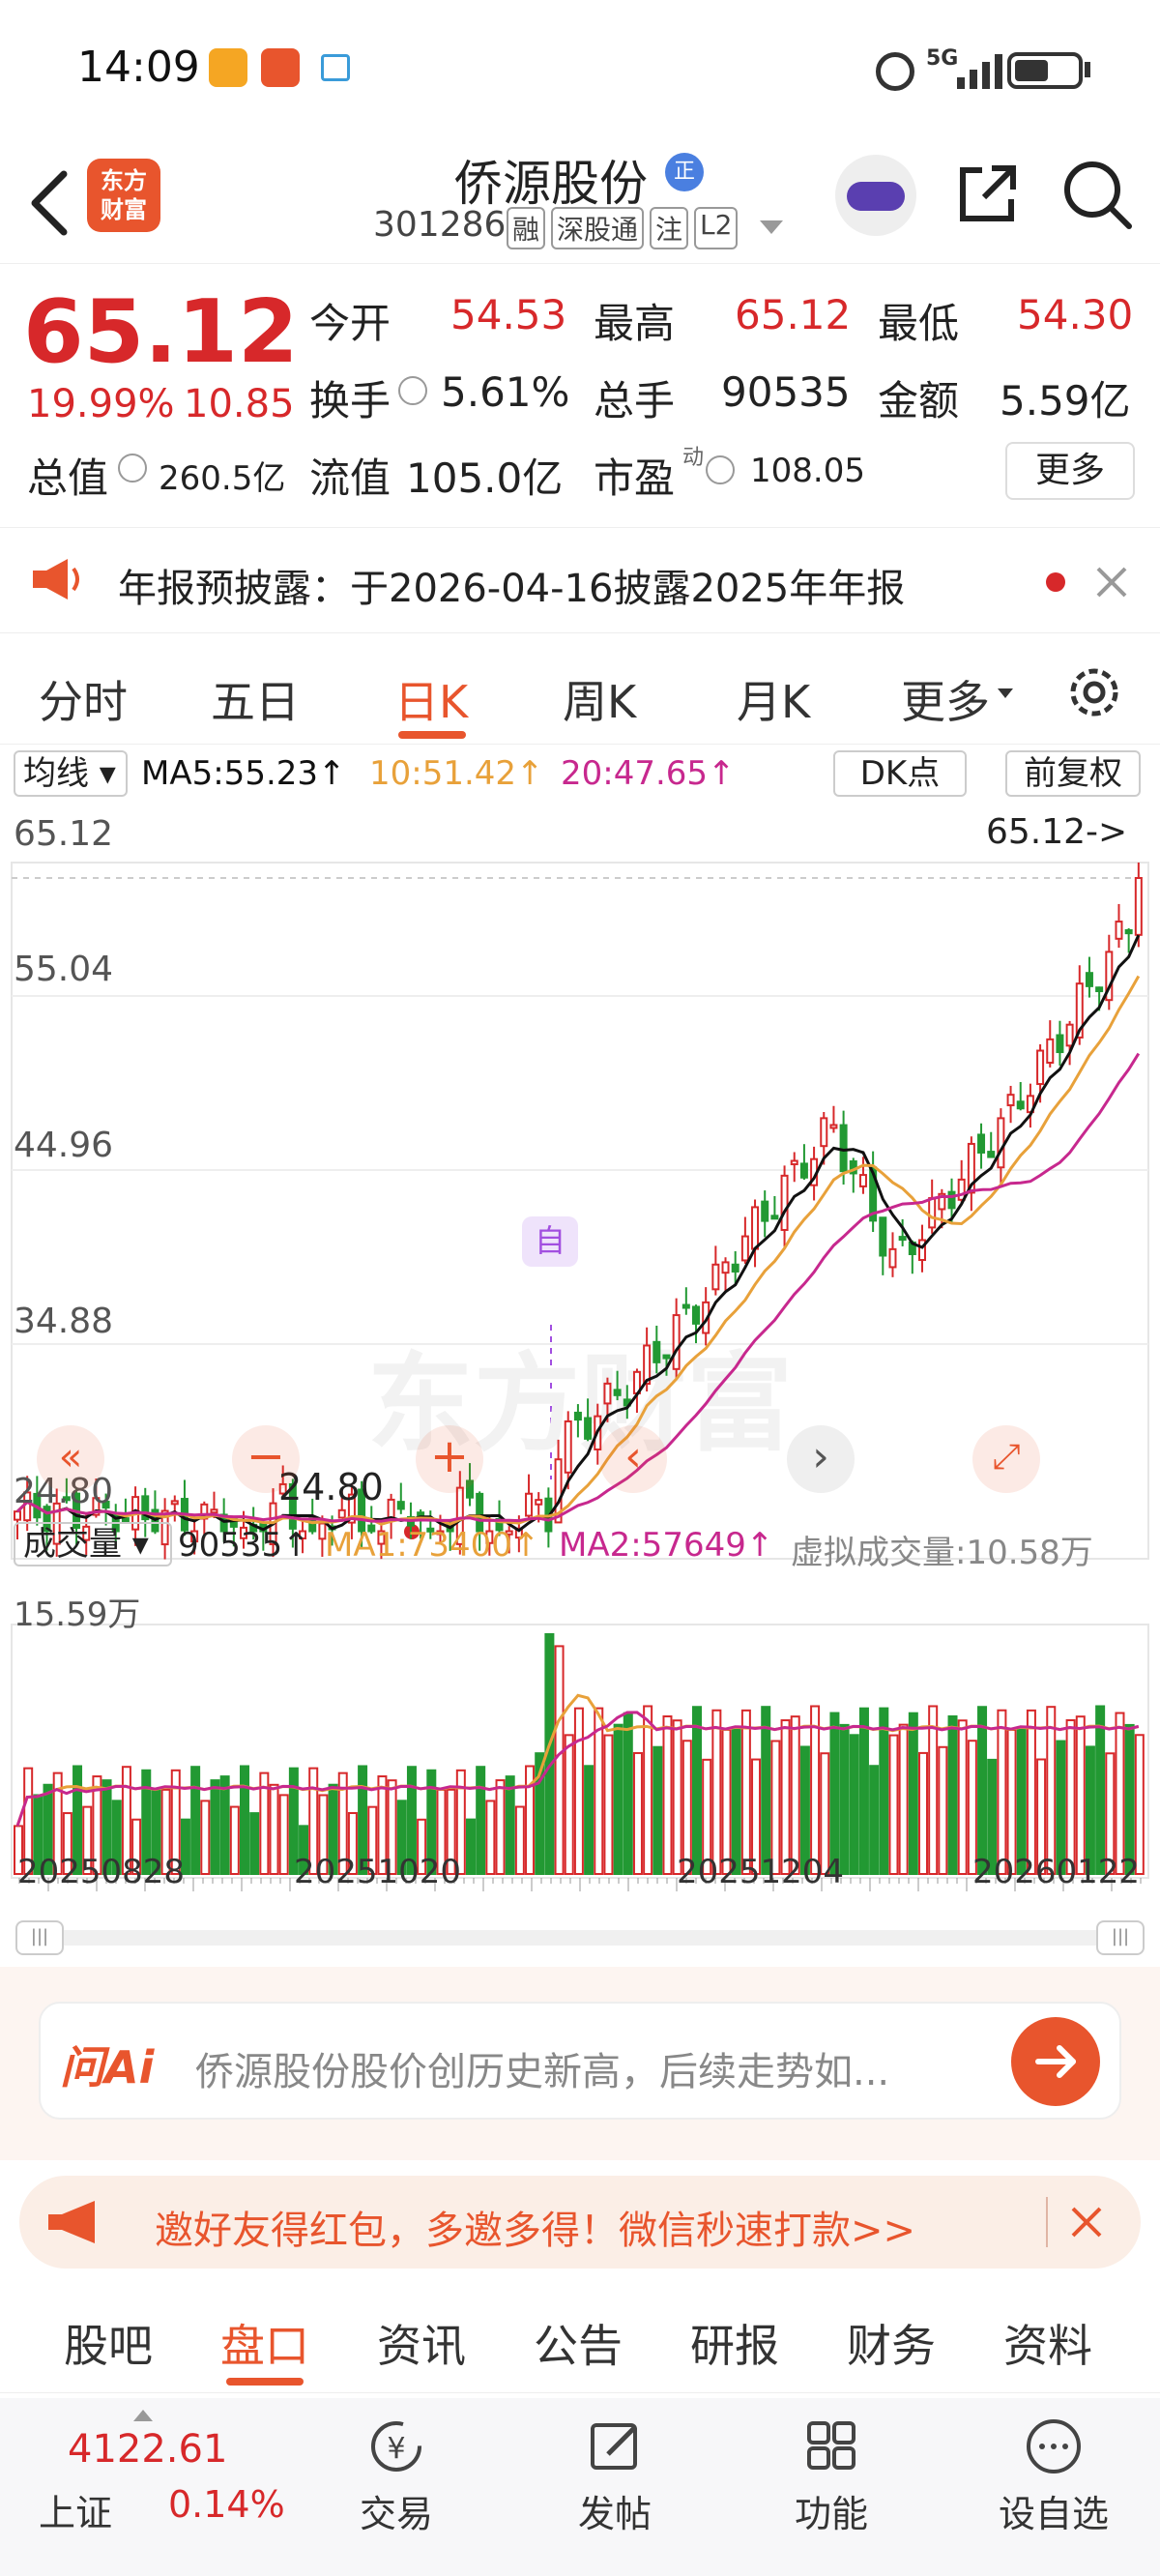 This screenshot has width=1160, height=2576. Describe the element at coordinates (101, 404) in the screenshot. I see `change-percent: 19.99%` at that location.